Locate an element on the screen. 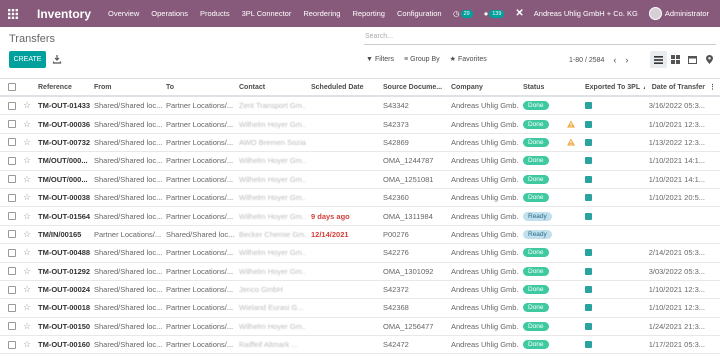  user-menu: Administrator is located at coordinates (678, 13).